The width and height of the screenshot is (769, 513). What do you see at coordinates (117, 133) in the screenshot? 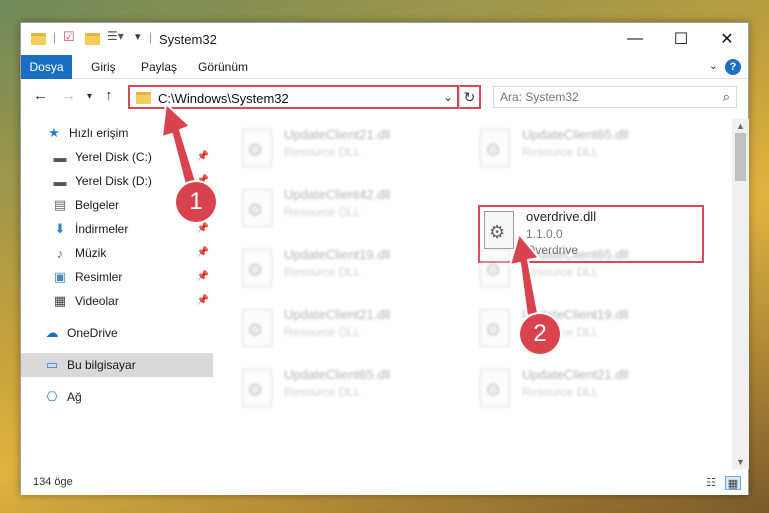
I see `sidebar-item-quick-access: ★ Hızlı erişim` at bounding box center [117, 133].